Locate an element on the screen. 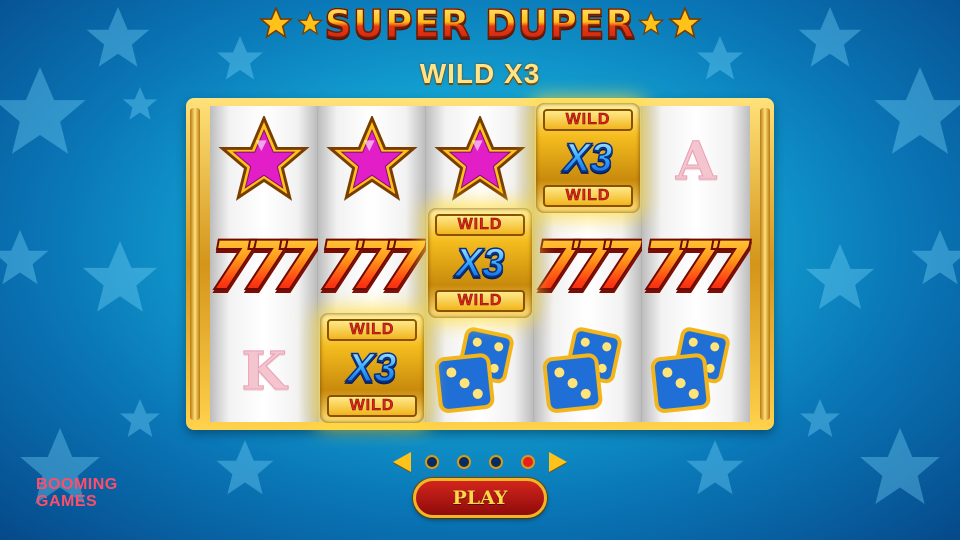 The image size is (960, 540). play-button: PLAY is located at coordinates (480, 498).